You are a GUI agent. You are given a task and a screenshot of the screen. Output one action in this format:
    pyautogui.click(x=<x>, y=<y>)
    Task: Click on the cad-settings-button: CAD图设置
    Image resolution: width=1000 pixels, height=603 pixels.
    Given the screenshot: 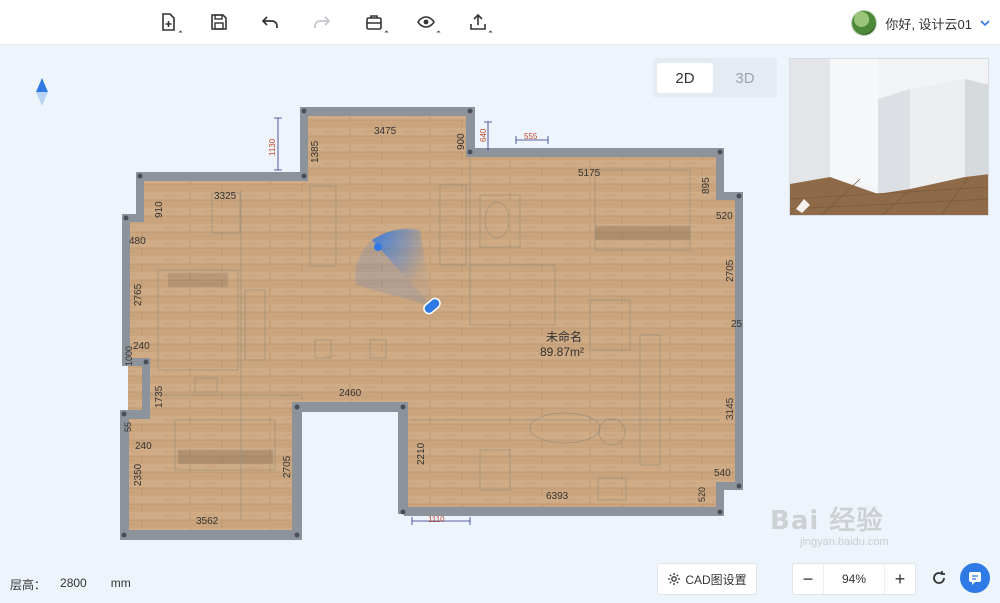 What is the action you would take?
    pyautogui.click(x=707, y=579)
    